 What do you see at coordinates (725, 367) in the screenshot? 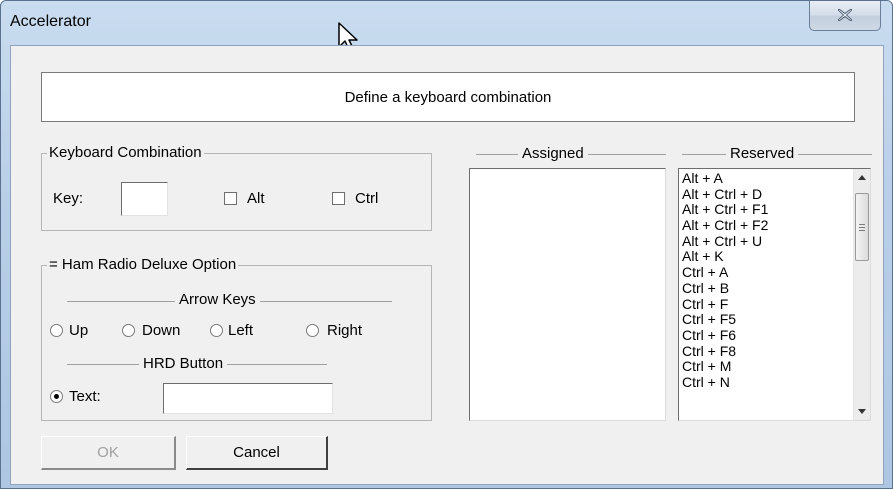
I see `list-item: Ctrl + M` at bounding box center [725, 367].